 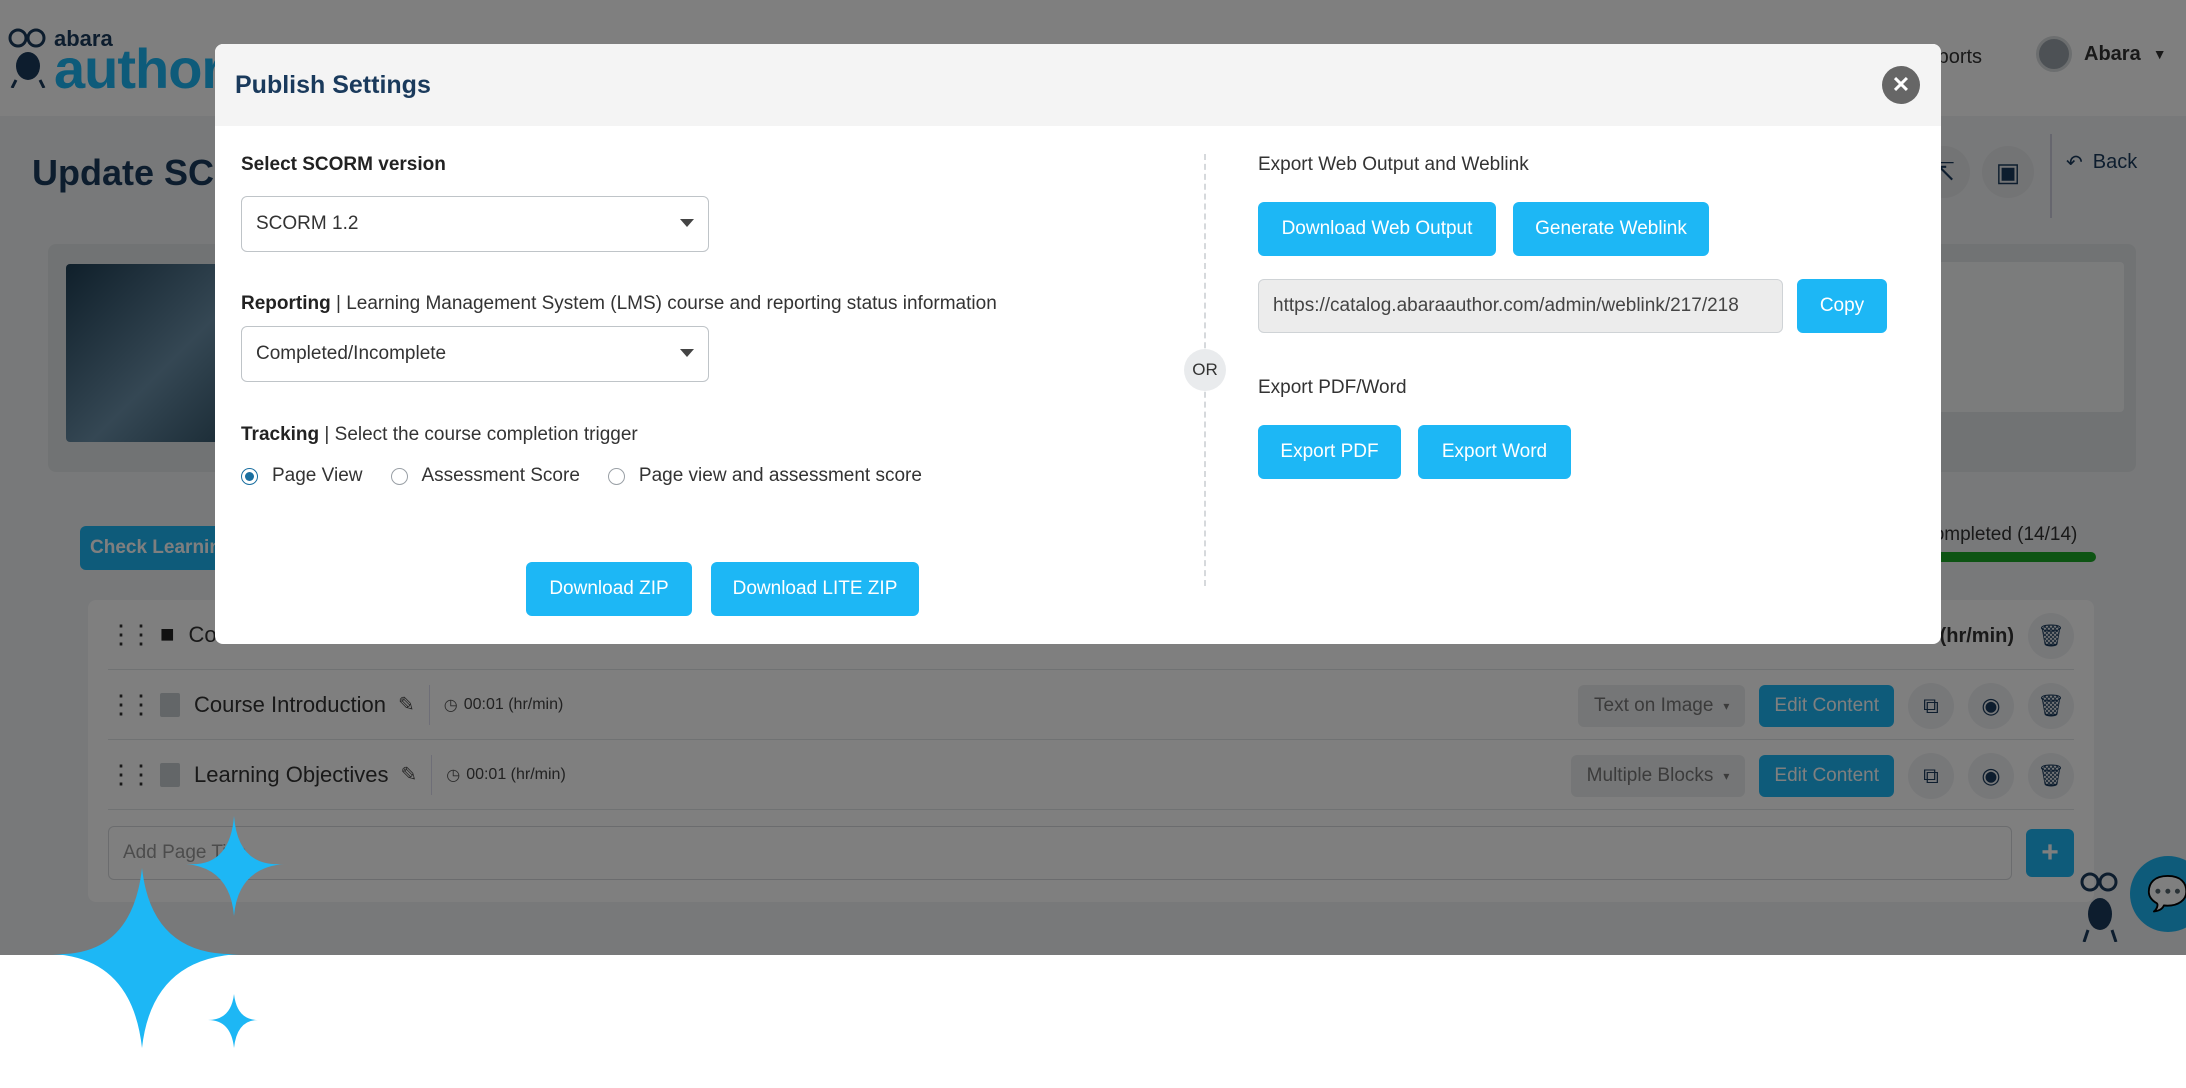 What do you see at coordinates (1842, 306) in the screenshot?
I see `copy-button: Copy` at bounding box center [1842, 306].